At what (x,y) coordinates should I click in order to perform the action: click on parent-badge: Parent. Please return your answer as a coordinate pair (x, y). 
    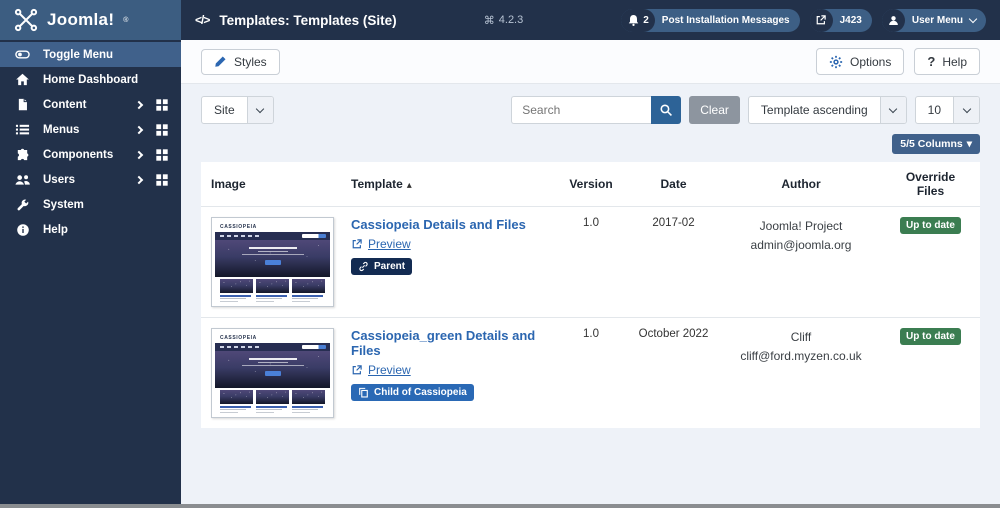
    Looking at the image, I should click on (382, 266).